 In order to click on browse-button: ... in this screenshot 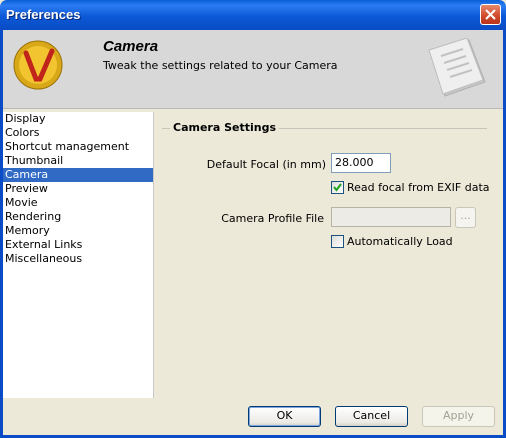, I will do `click(465, 217)`.